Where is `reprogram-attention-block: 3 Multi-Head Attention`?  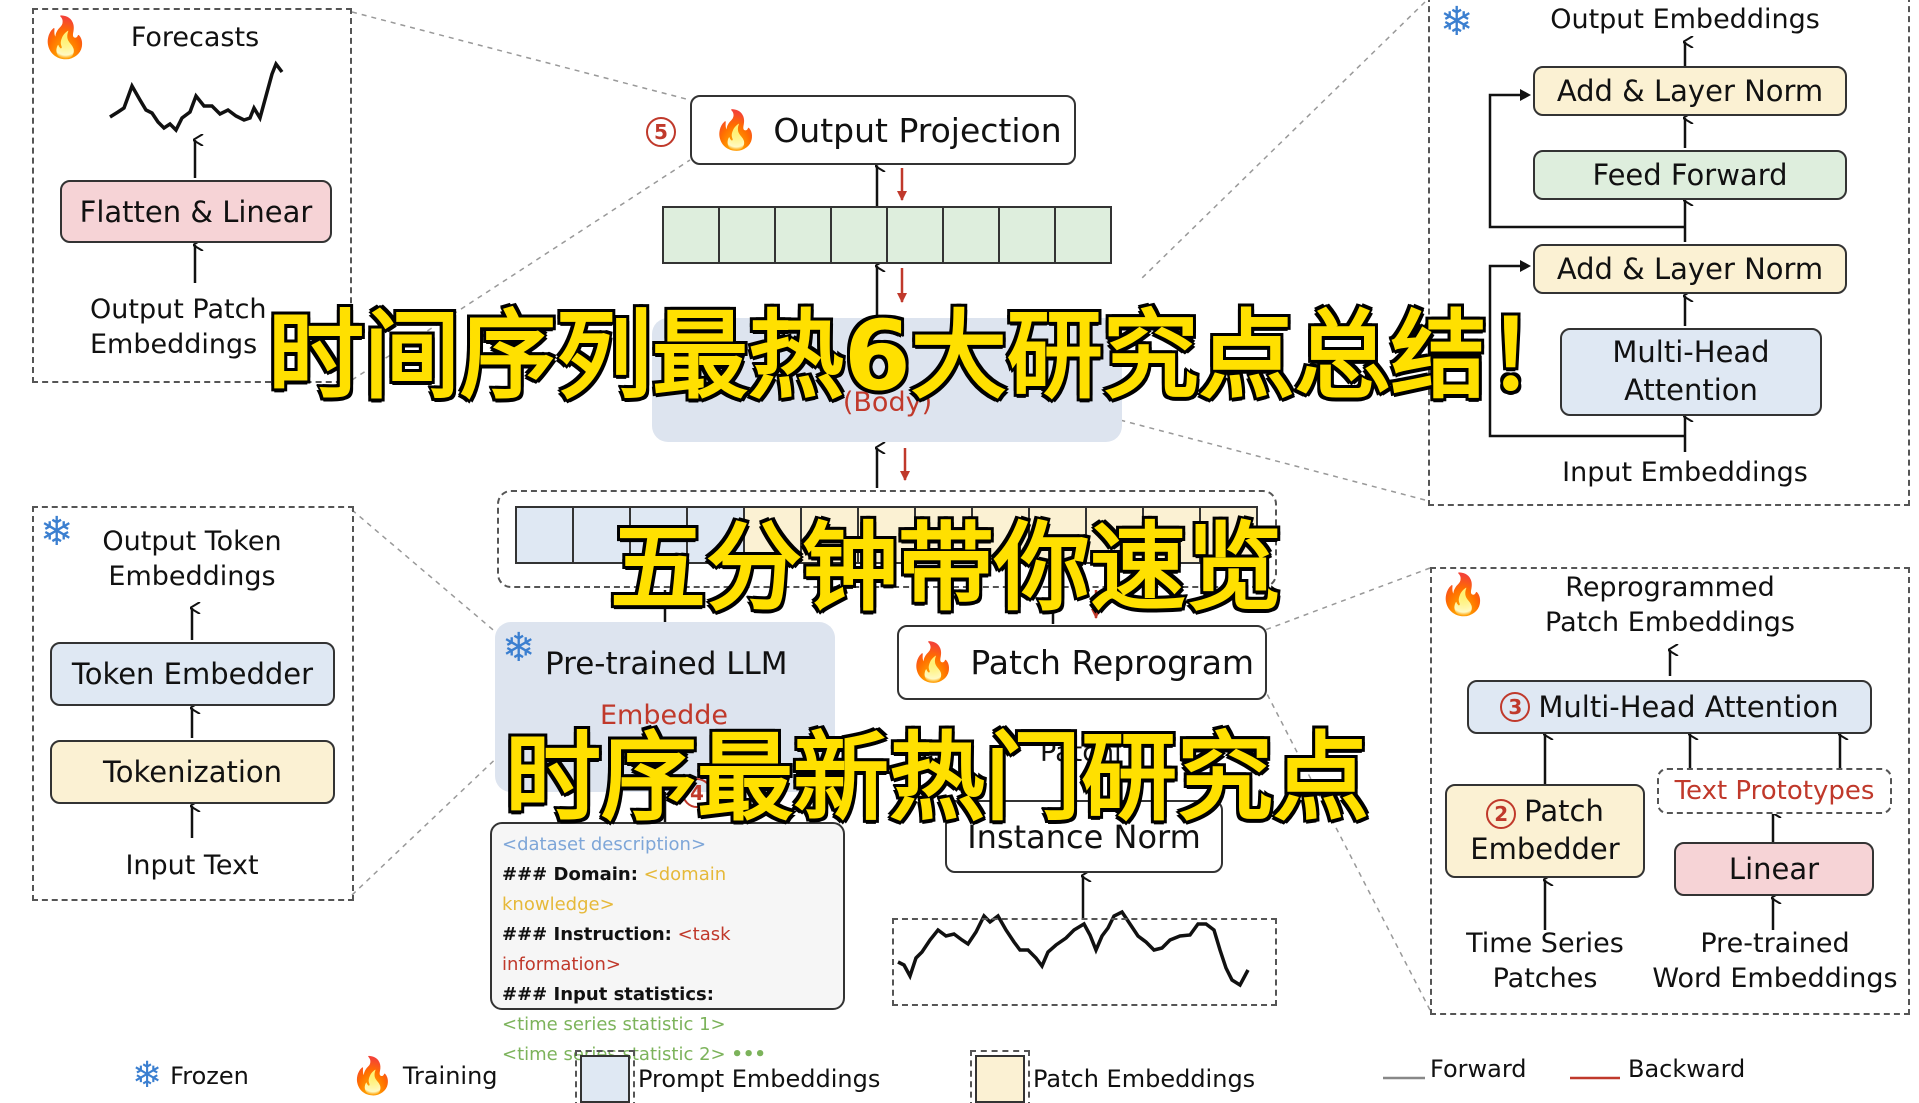
reprogram-attention-block: 3 Multi-Head Attention is located at coordinates (1669, 707).